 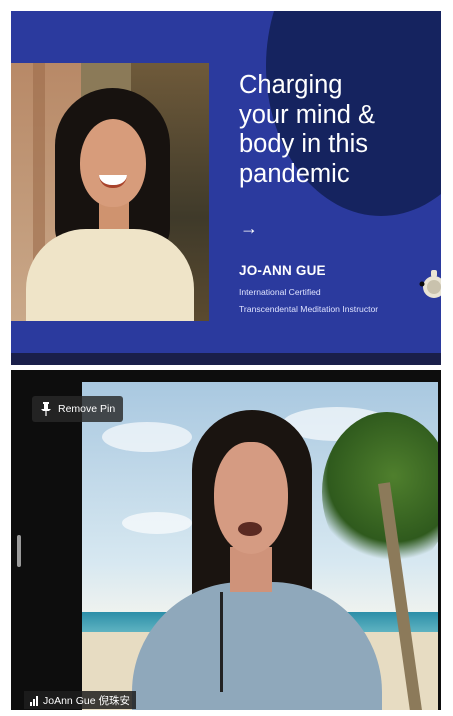 I want to click on speaker-role-line1: International Certified, so click(x=280, y=292).